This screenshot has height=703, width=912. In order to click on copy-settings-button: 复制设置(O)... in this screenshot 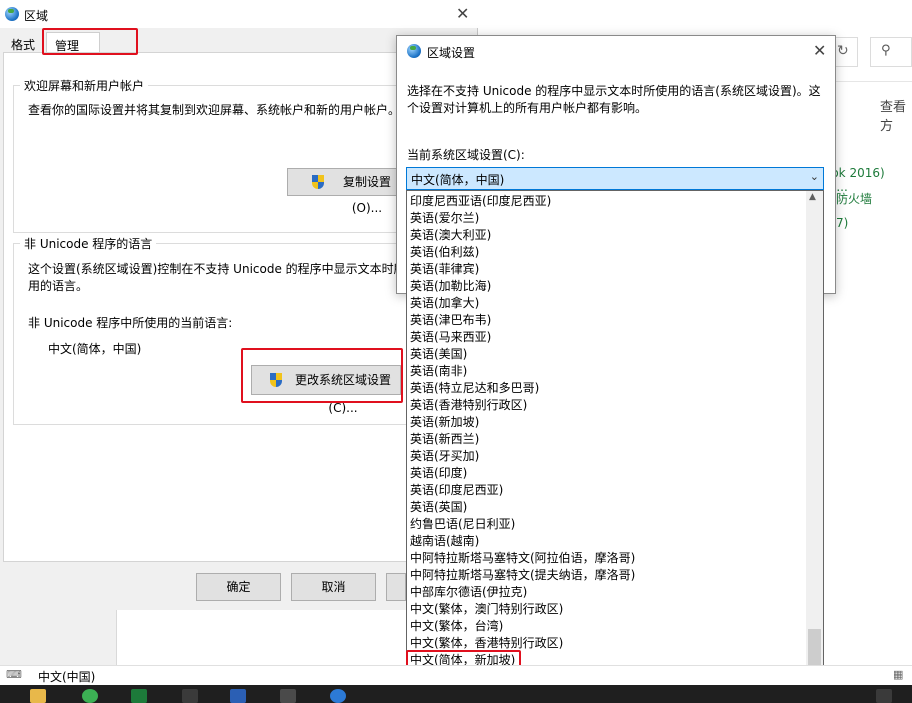, I will do `click(347, 191)`.